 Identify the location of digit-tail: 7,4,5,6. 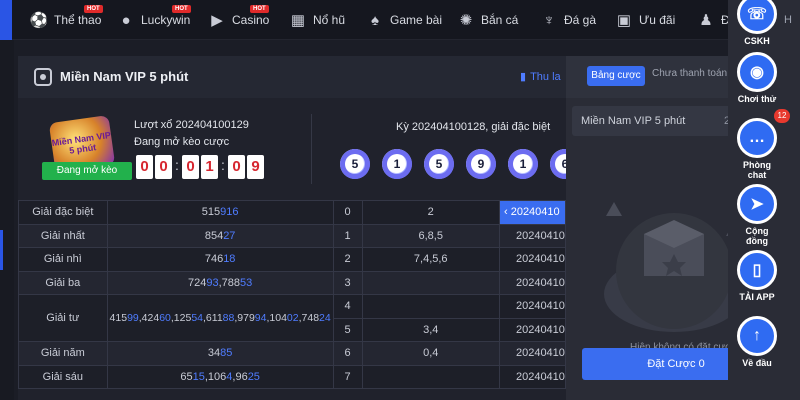
(430, 259).